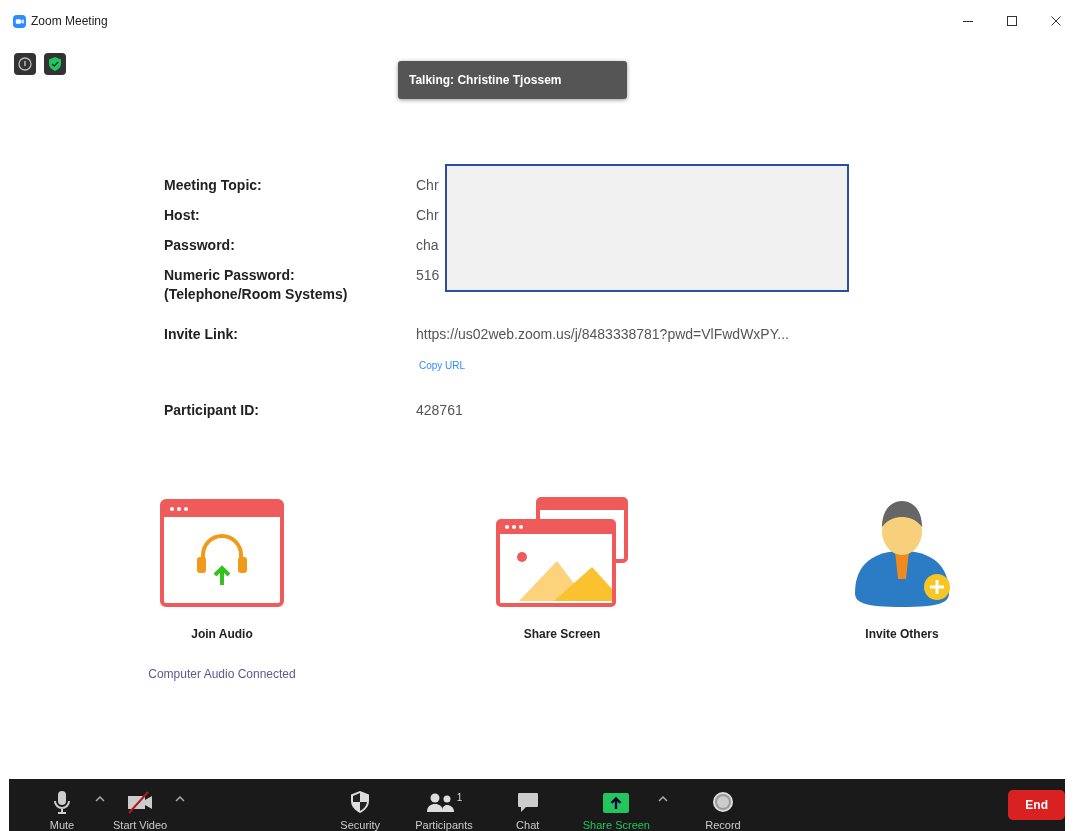 The image size is (1079, 831). What do you see at coordinates (723, 802) in the screenshot?
I see `record-icon` at bounding box center [723, 802].